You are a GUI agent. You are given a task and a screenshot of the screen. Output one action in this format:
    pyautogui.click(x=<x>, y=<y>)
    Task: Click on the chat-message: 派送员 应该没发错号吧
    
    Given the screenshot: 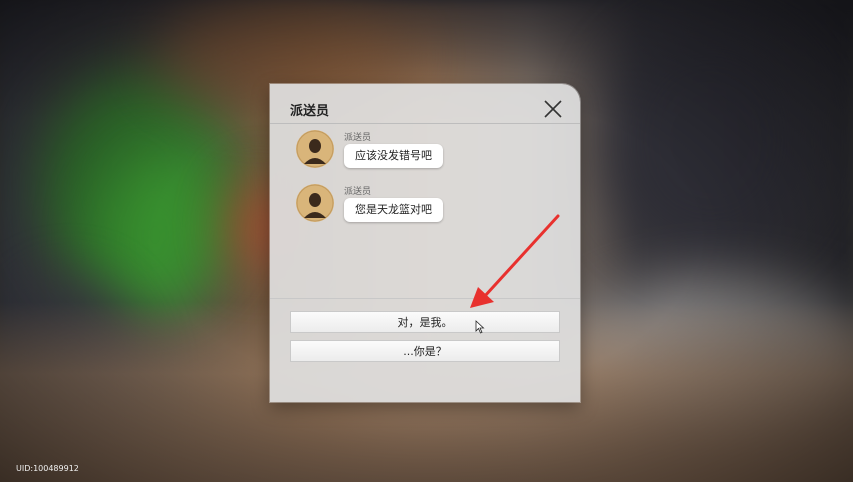 What is the action you would take?
    pyautogui.click(x=426, y=152)
    